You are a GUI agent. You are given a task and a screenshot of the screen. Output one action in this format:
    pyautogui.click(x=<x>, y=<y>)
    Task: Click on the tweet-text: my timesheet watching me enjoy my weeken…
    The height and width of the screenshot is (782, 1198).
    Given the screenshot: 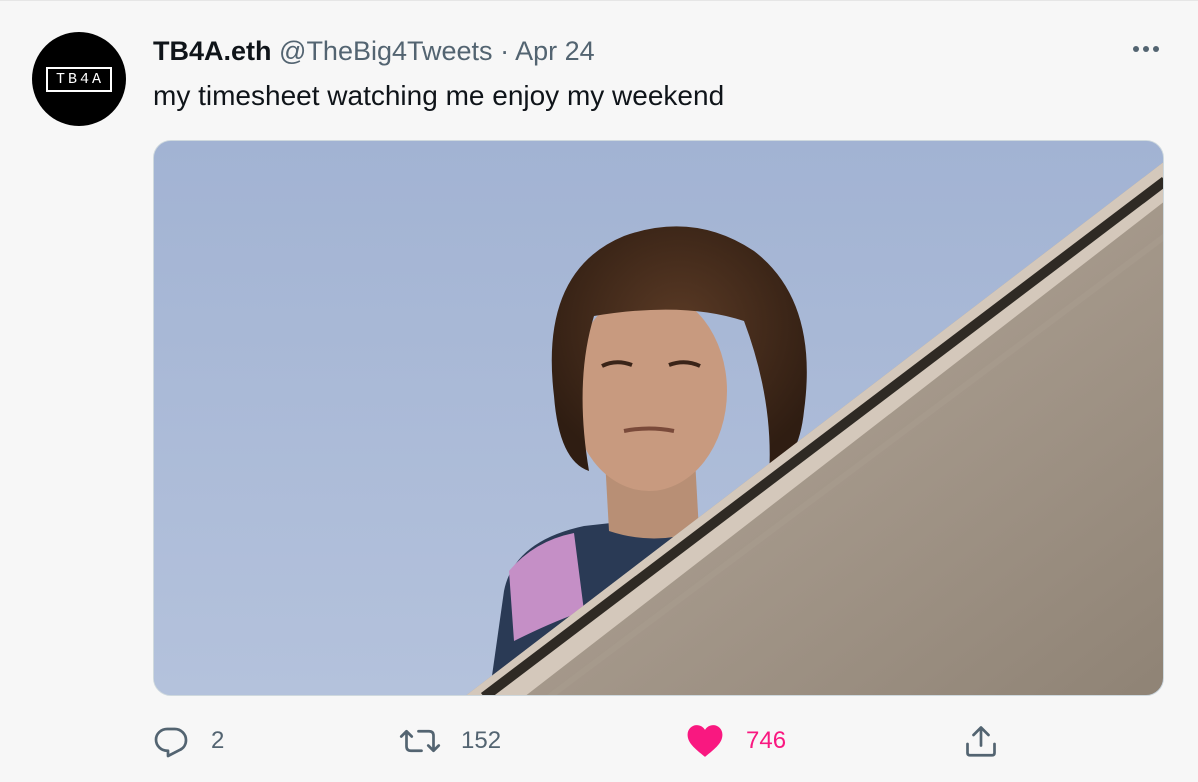 What is the action you would take?
    pyautogui.click(x=439, y=95)
    